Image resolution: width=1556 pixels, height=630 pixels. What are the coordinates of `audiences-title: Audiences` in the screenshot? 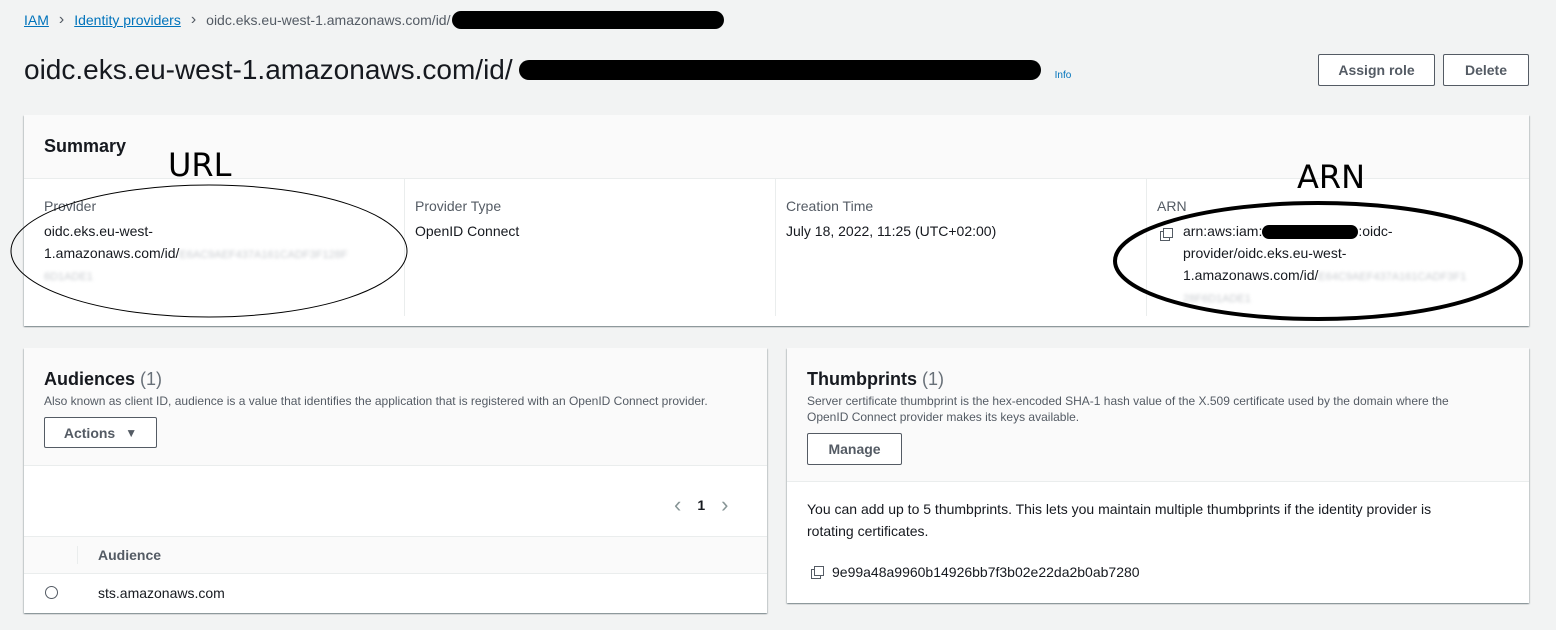 It's located at (90, 379).